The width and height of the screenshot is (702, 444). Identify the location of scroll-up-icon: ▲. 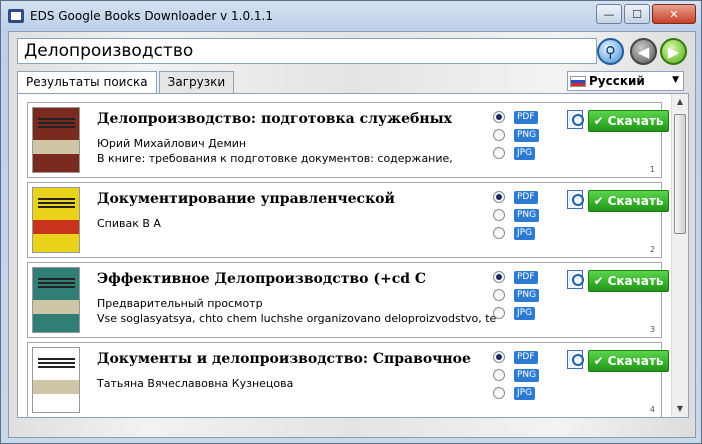
(680, 102).